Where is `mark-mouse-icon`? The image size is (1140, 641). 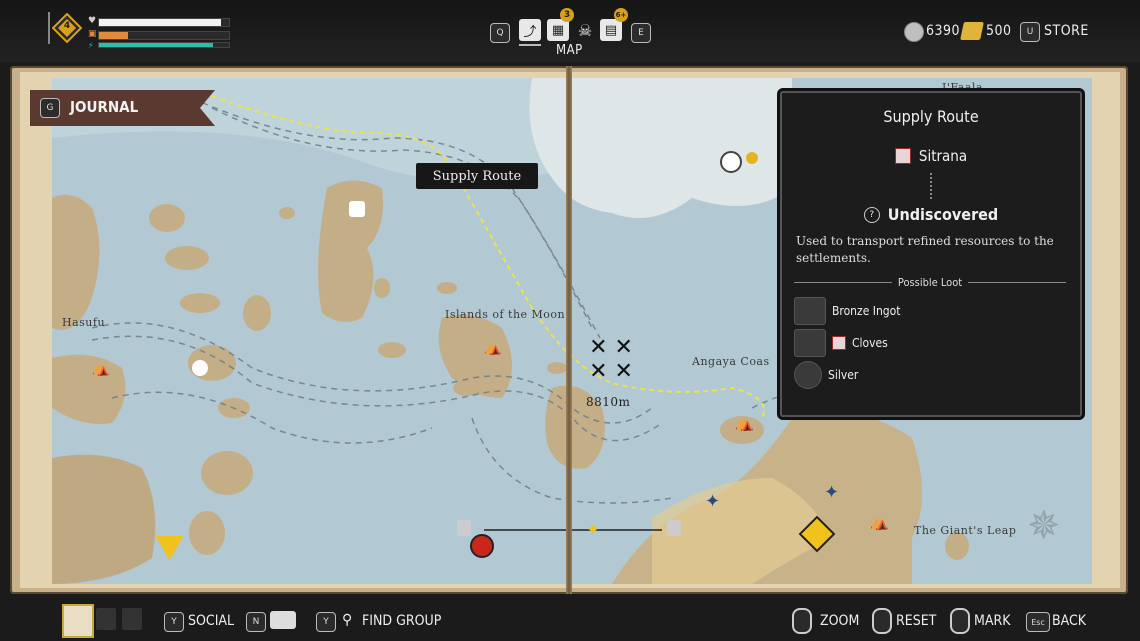
mark-mouse-icon is located at coordinates (960, 621).